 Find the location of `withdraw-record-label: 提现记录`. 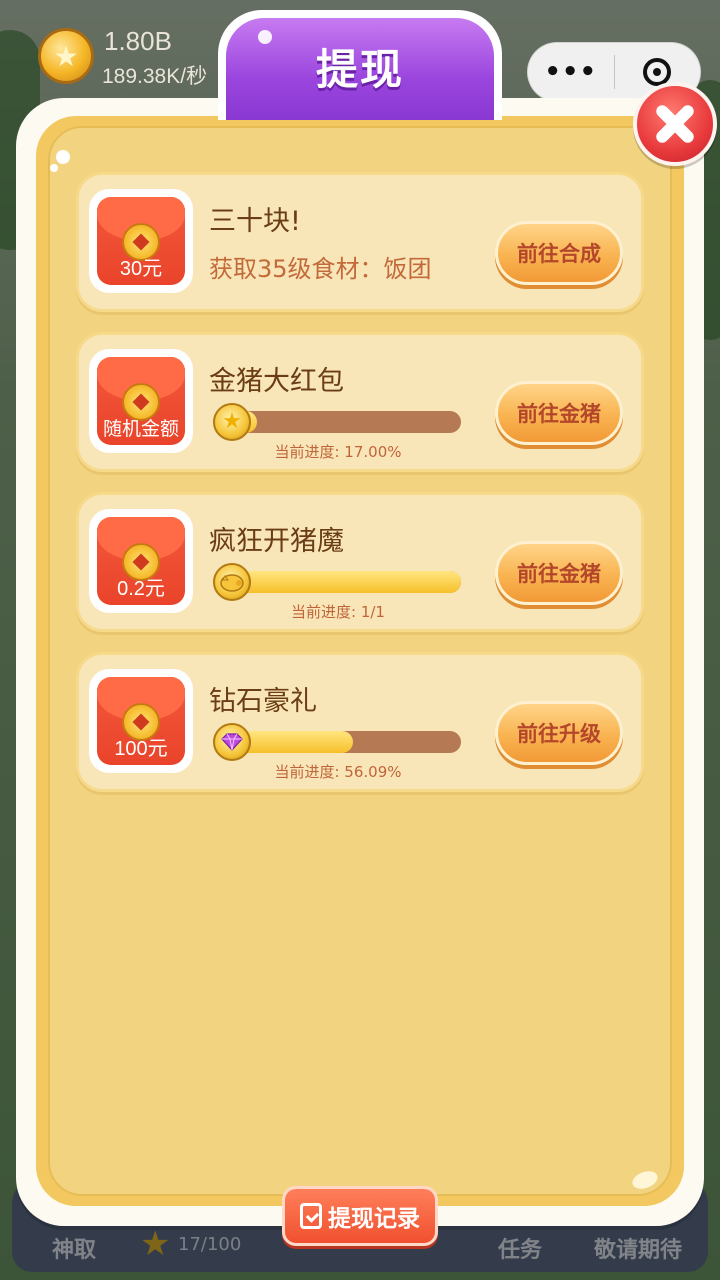

withdraw-record-label: 提现记录 is located at coordinates (374, 1219).